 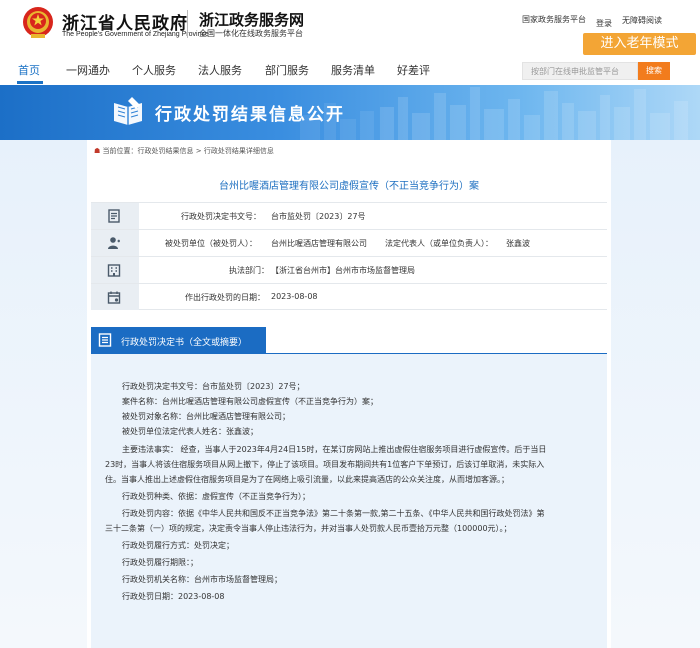 I want to click on breadcrumb: ☗ 当前位置：行政处罚结果信息 > 行政处罚结果详细信息, so click(x=184, y=151).